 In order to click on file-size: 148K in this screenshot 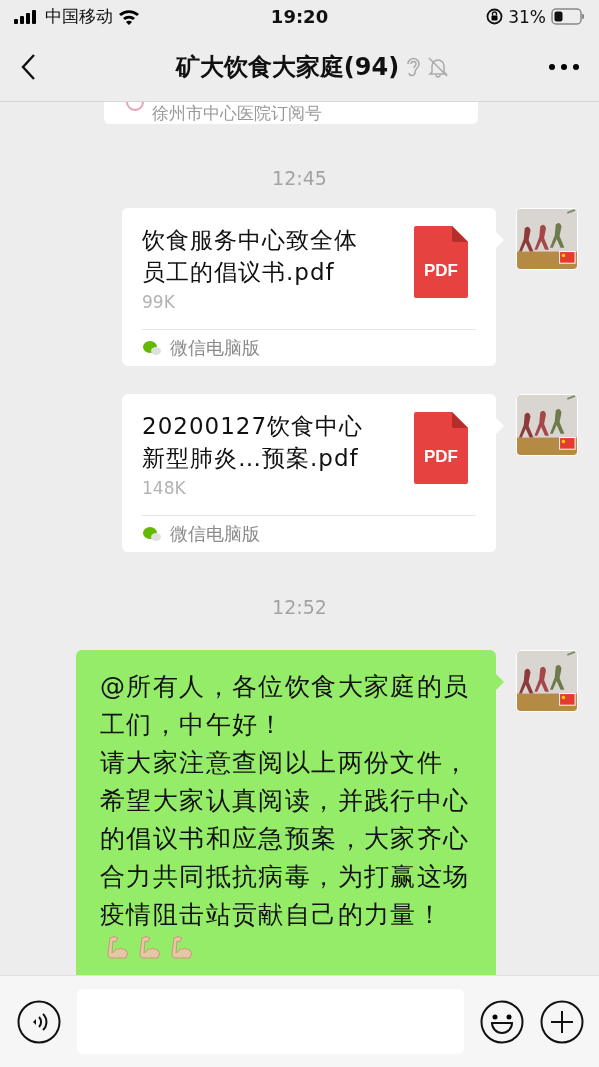, I will do `click(164, 488)`.